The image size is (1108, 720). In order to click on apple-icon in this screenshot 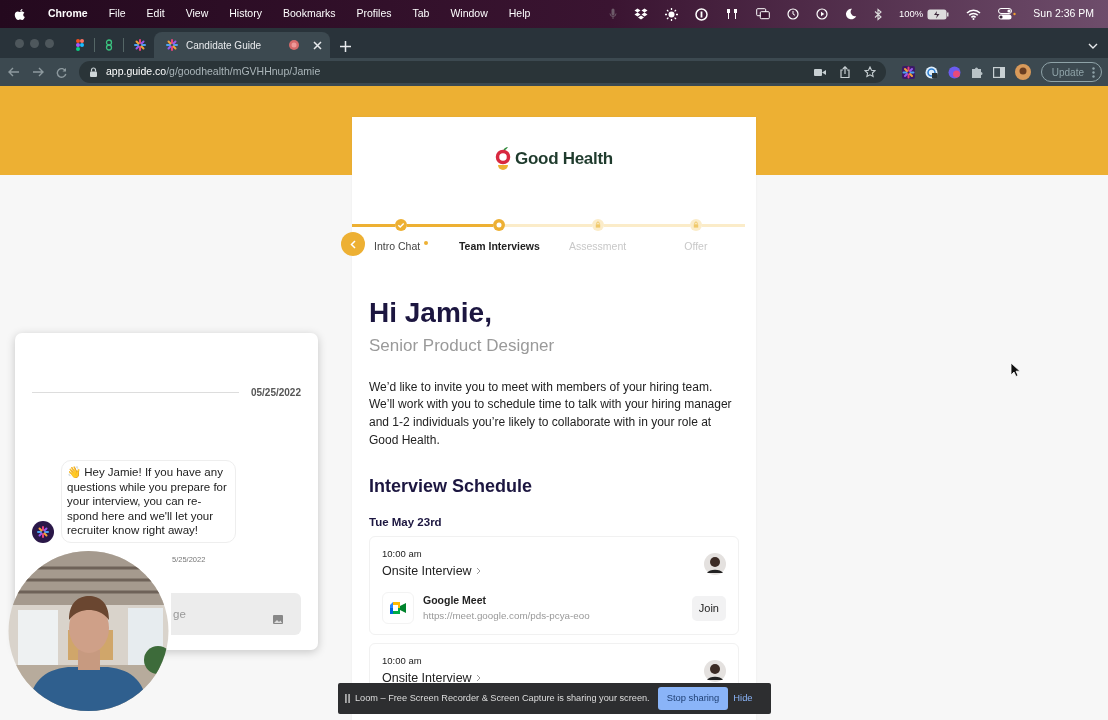, I will do `click(20, 14)`.